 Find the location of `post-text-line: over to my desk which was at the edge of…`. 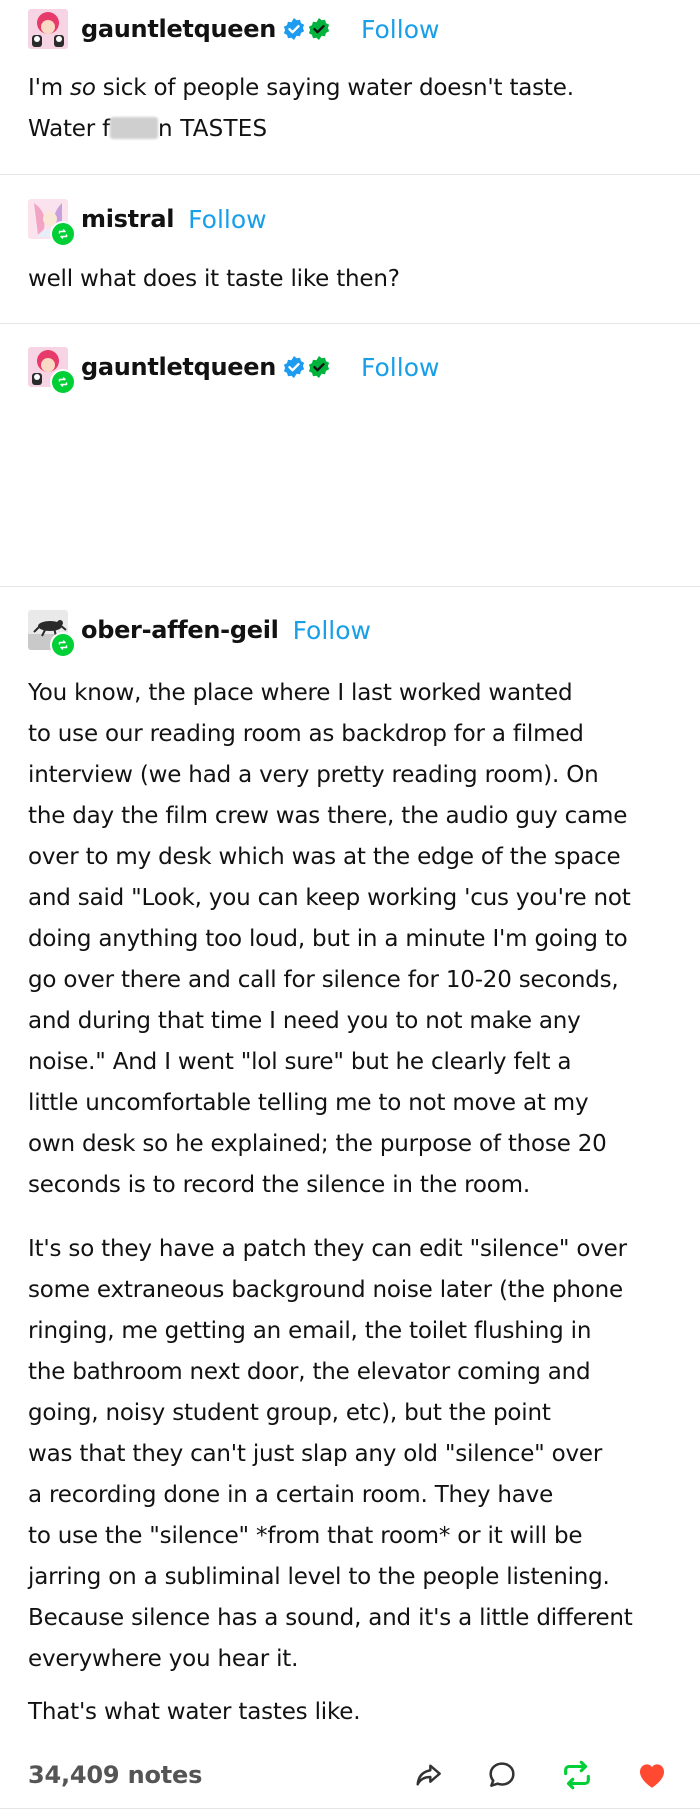

post-text-line: over to my desk which was at the edge of… is located at coordinates (324, 857).